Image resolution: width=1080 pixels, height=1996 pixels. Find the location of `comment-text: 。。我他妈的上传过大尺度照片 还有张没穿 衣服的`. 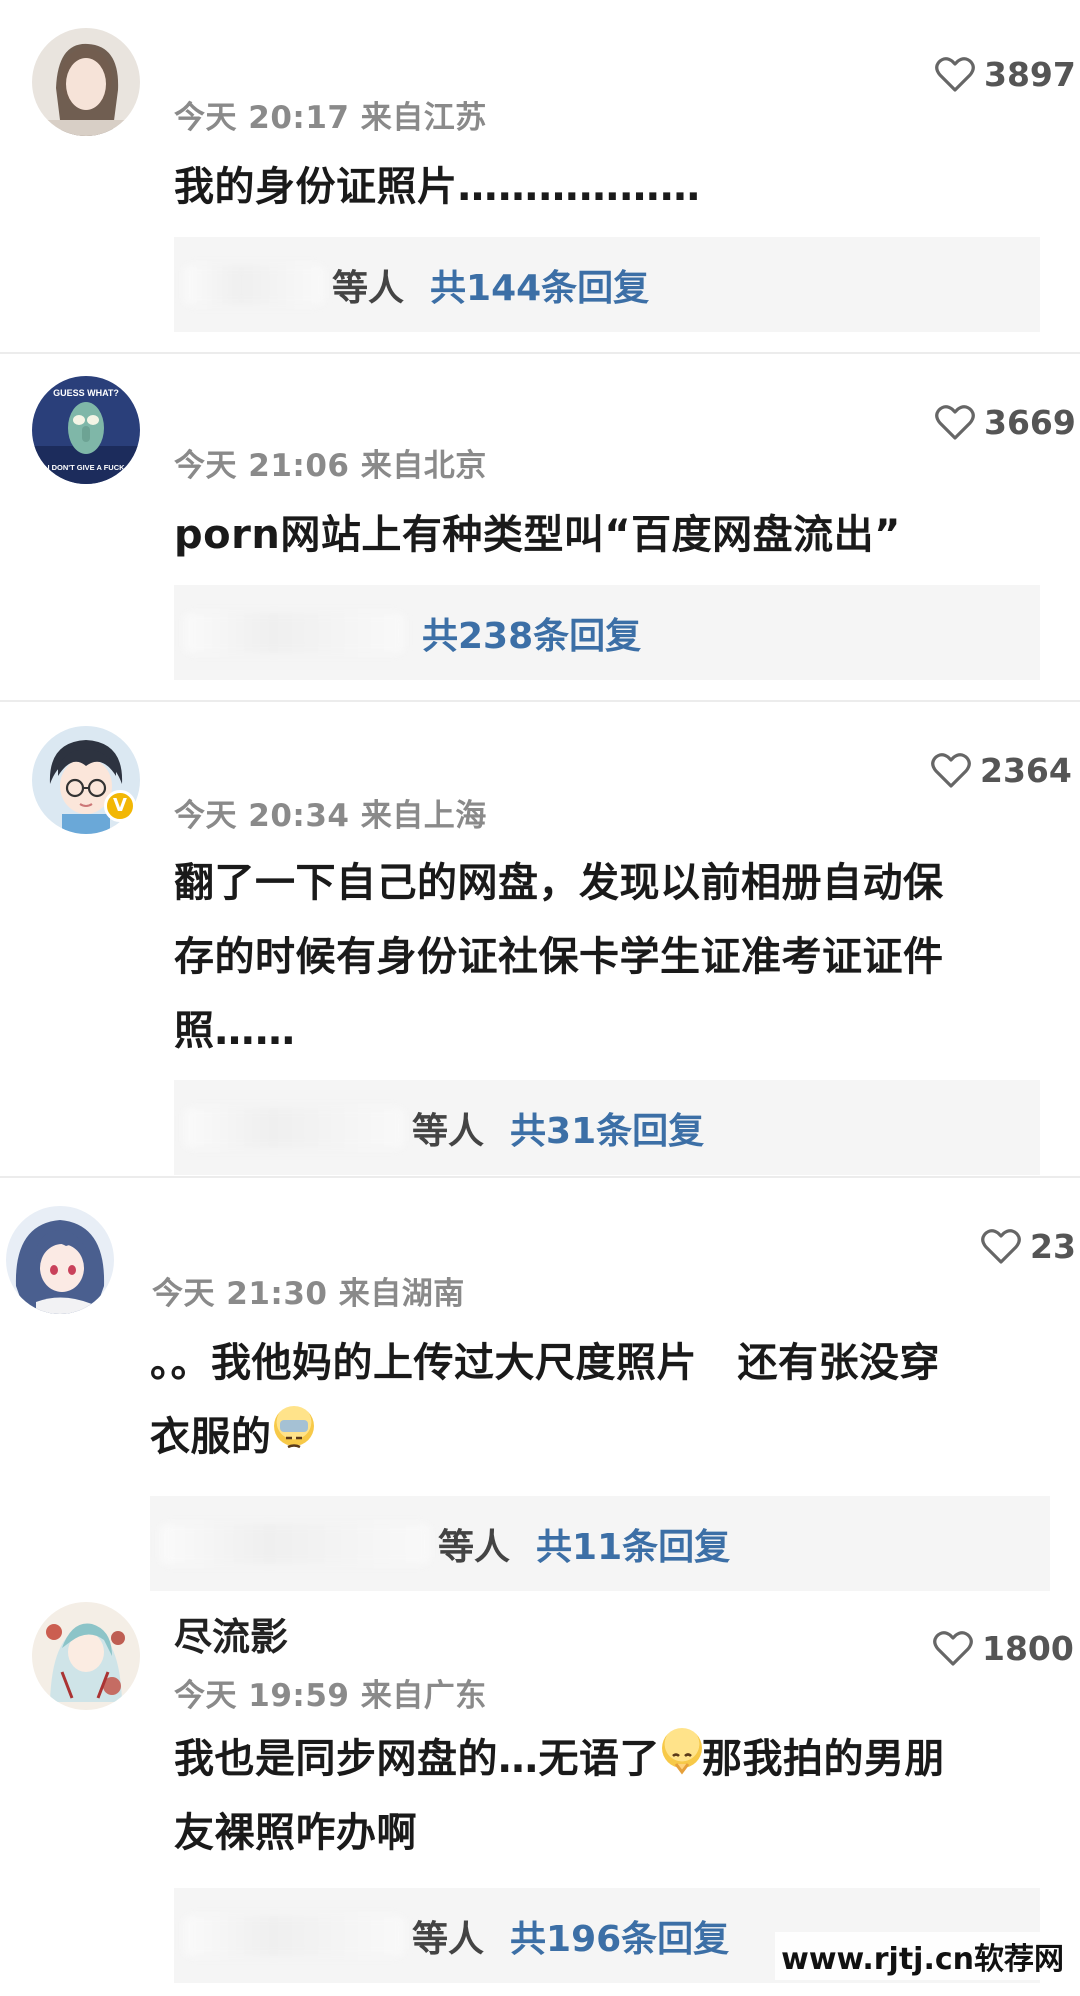

comment-text: 。。我他妈的上传过大尺度照片 还有张没穿 衣服的 is located at coordinates (545, 1400).